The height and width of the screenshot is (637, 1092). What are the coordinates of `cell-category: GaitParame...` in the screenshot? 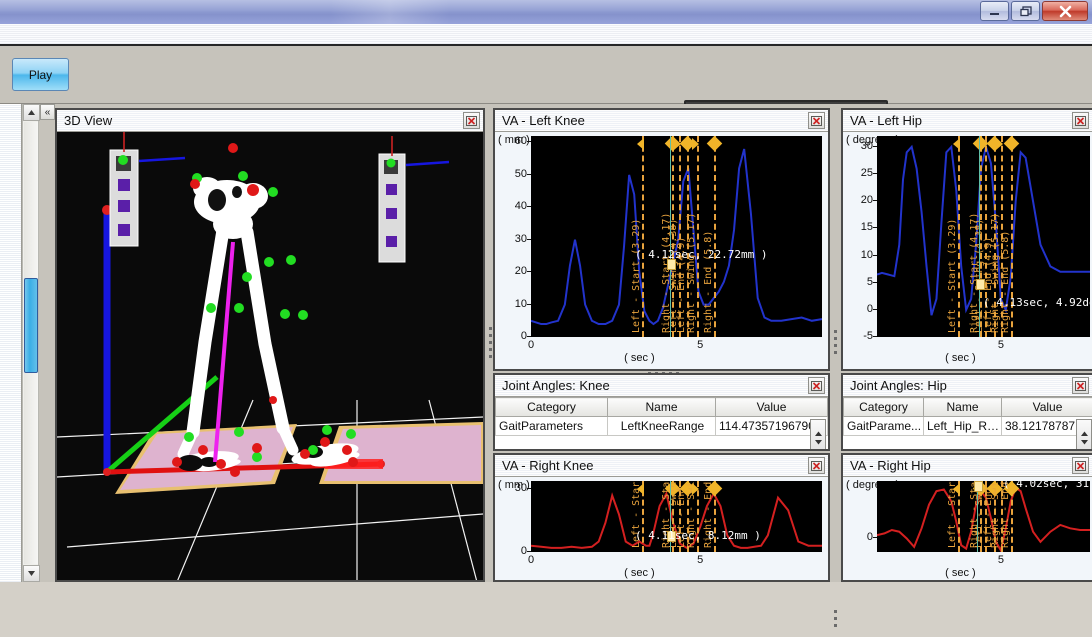 It's located at (884, 426).